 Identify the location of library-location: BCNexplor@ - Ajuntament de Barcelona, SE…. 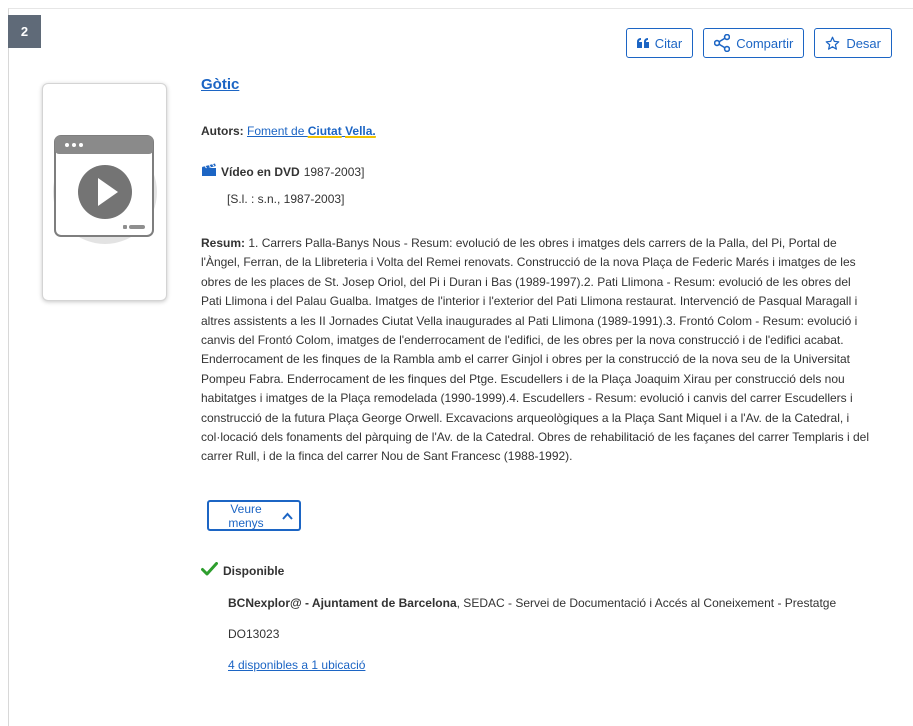
(532, 603).